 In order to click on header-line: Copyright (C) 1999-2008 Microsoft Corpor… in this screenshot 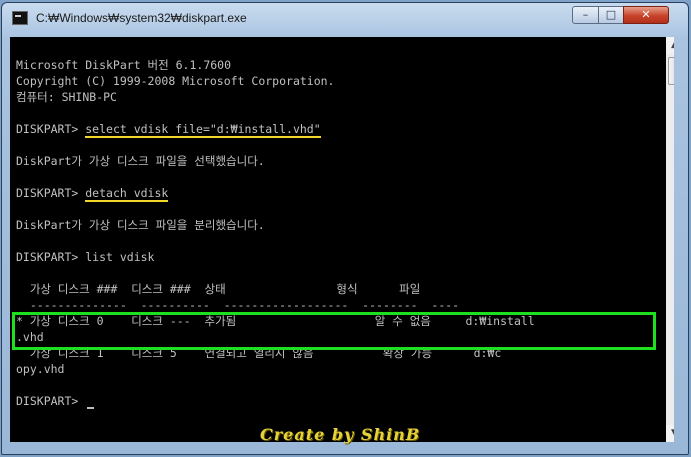, I will do `click(175, 81)`.